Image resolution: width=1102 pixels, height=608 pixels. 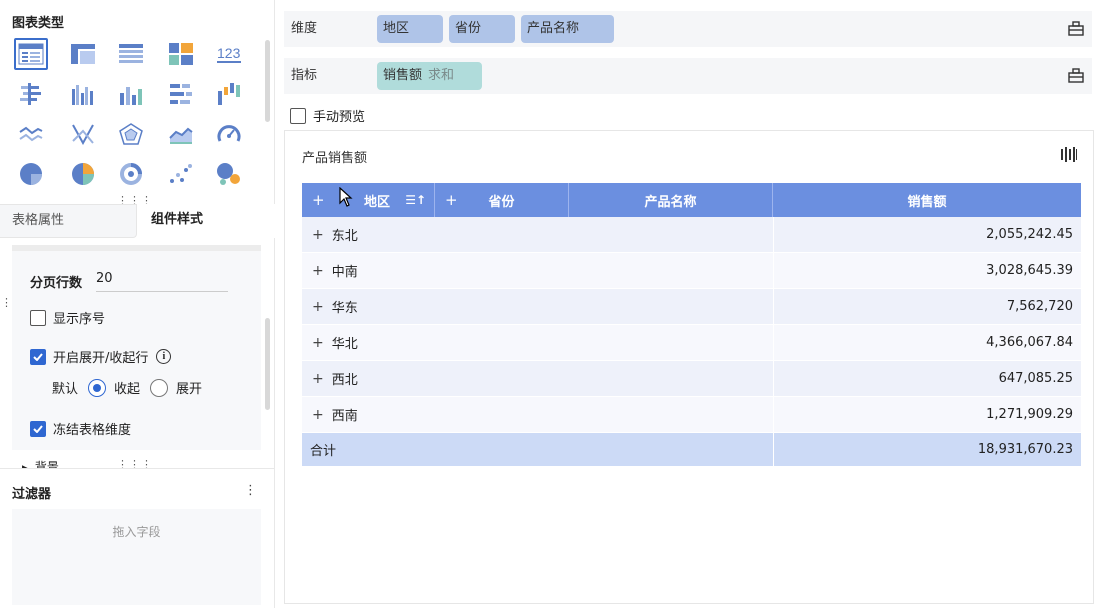 What do you see at coordinates (691, 271) in the screenshot?
I see `table-row: + 中南 3,028,645.39` at bounding box center [691, 271].